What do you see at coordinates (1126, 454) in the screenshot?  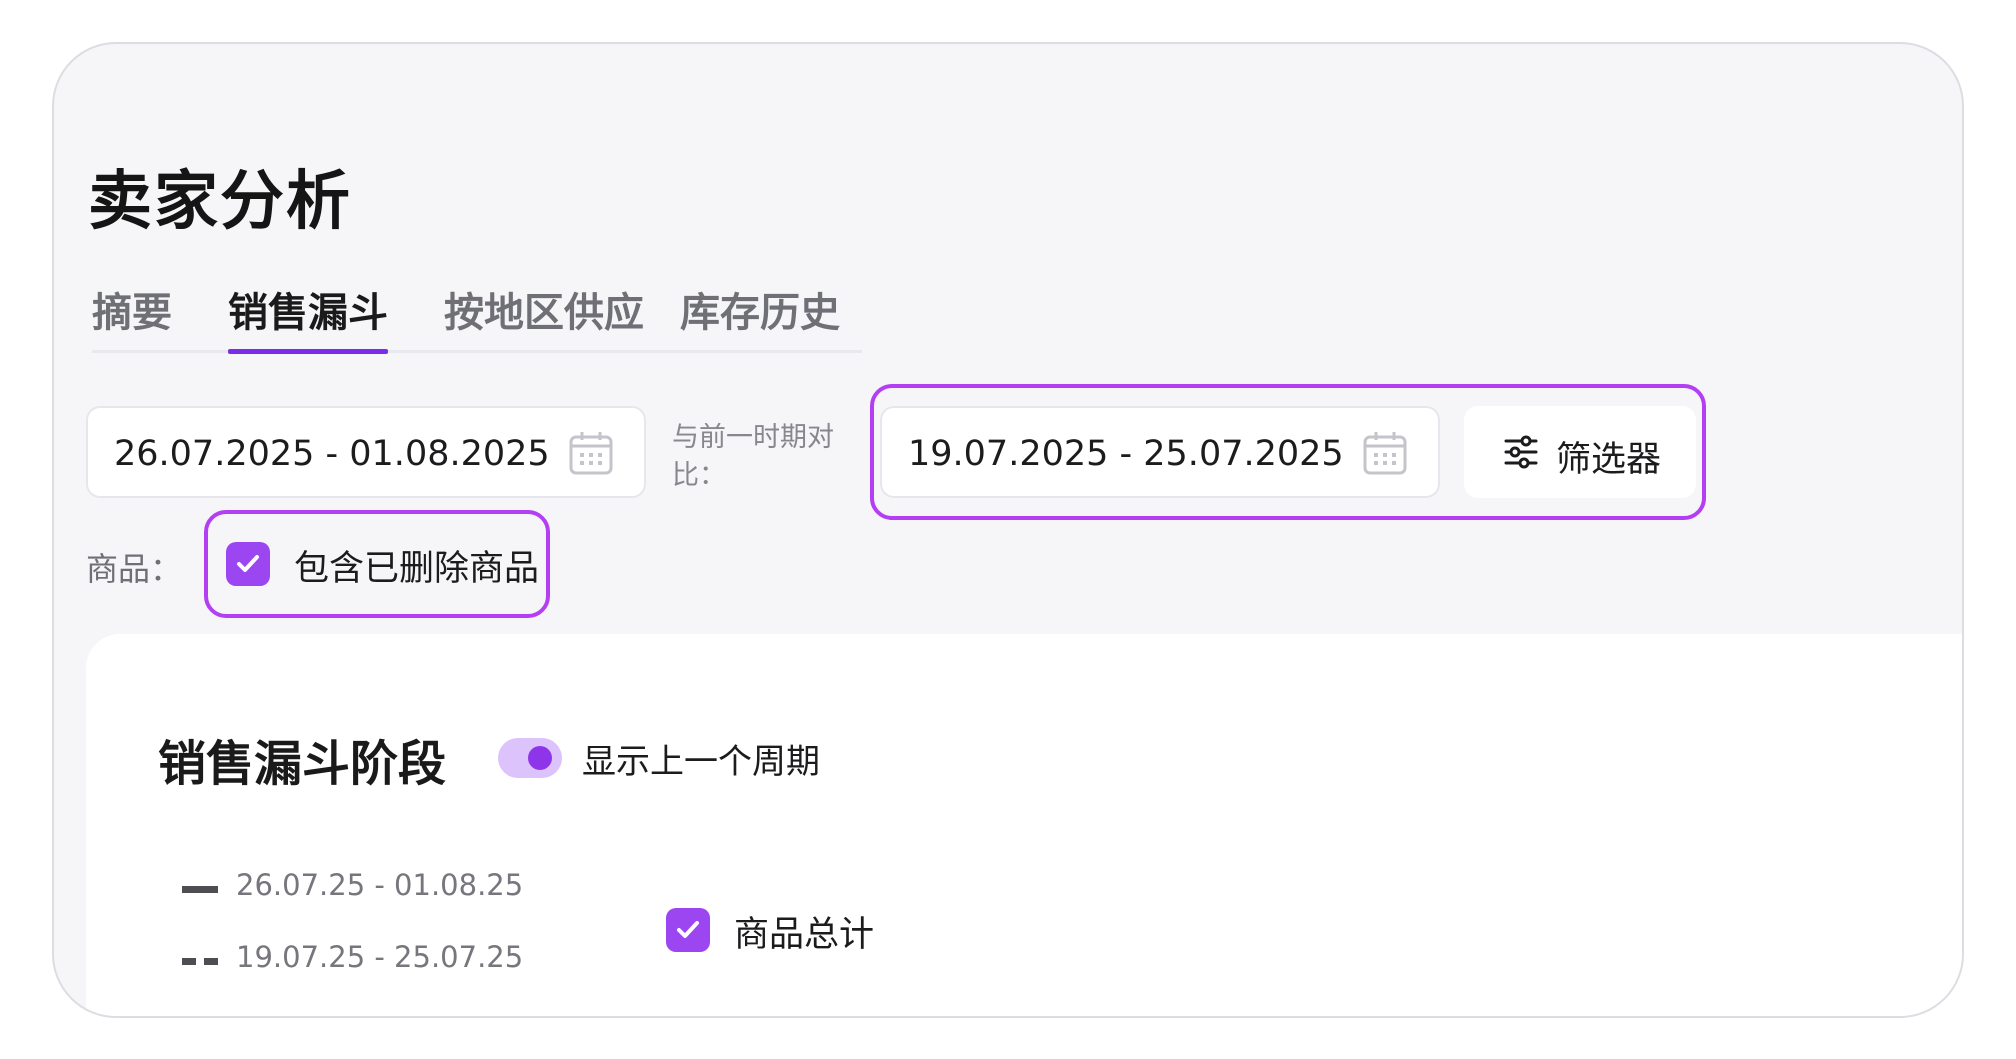 I see `previous-period-value: 19.07.2025 - 25.07.2025` at bounding box center [1126, 454].